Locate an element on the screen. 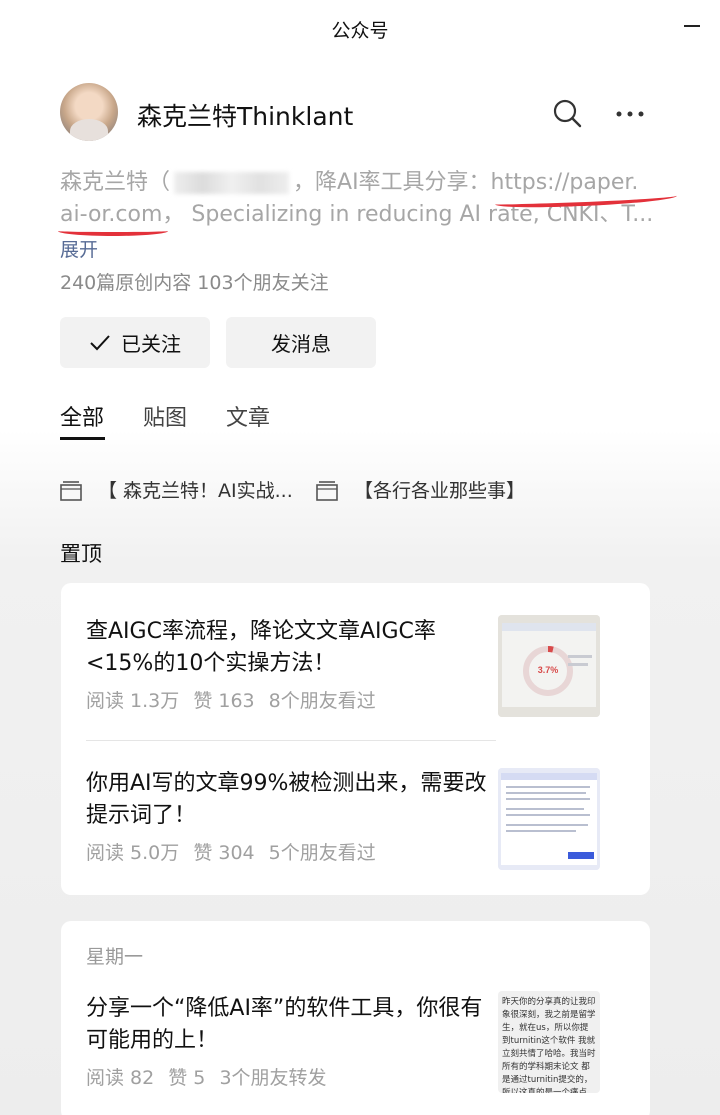  article-likes: 赞 5 is located at coordinates (187, 1078).